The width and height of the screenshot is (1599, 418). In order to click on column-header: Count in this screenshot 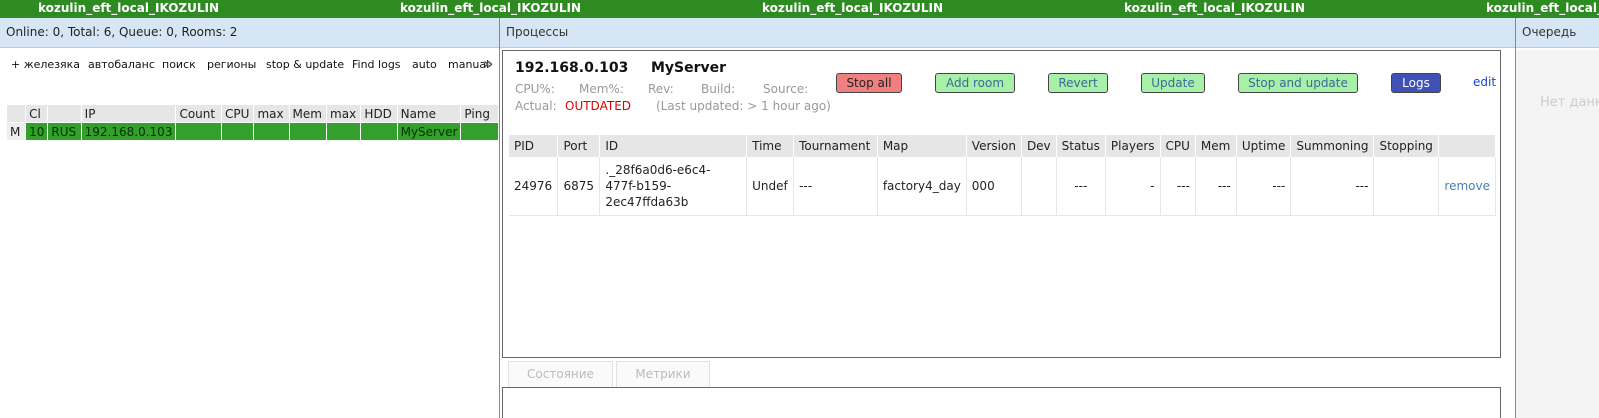, I will do `click(199, 113)`.